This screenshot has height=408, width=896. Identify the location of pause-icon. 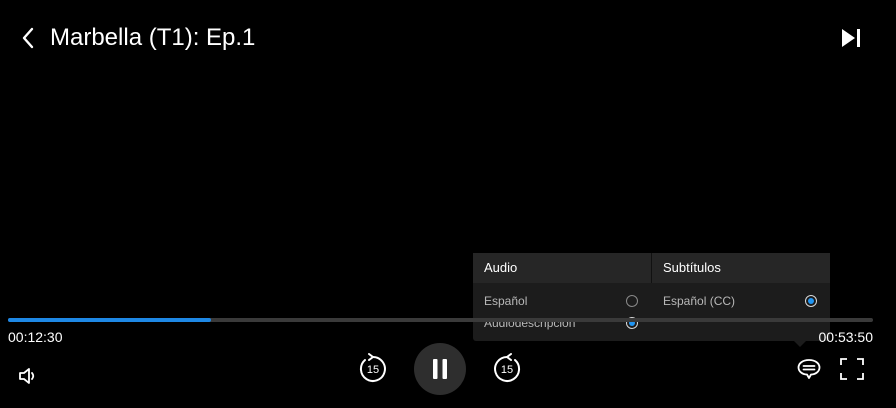
(440, 369).